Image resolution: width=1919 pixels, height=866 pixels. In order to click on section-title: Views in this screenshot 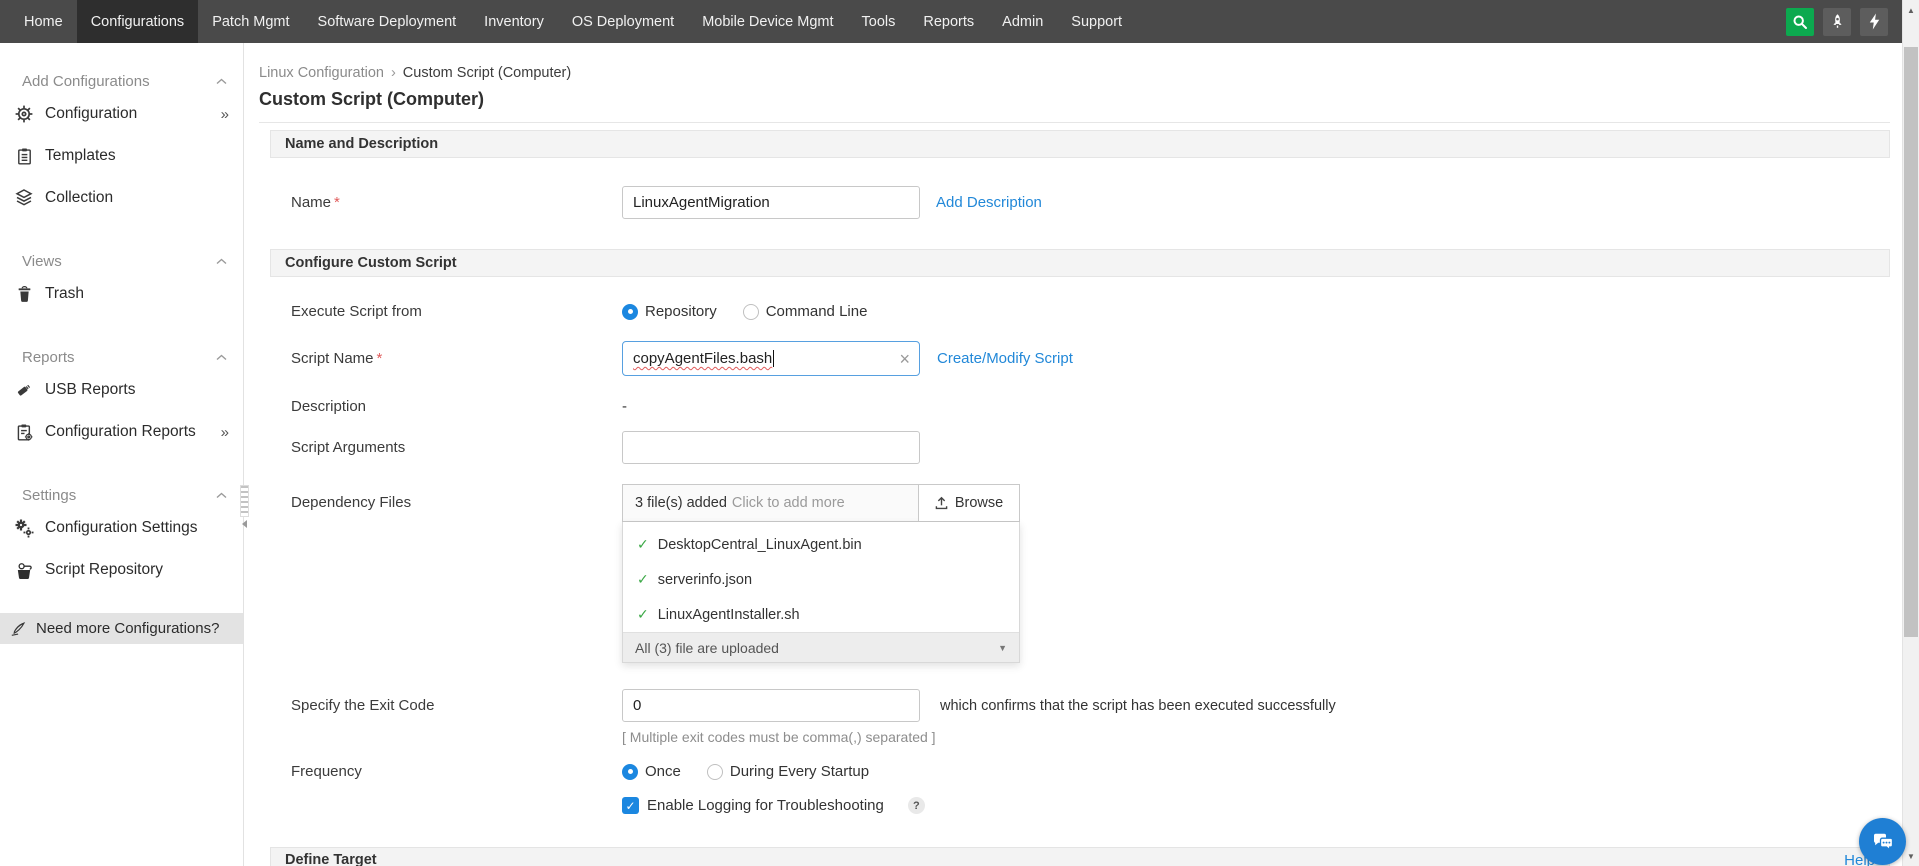, I will do `click(42, 261)`.